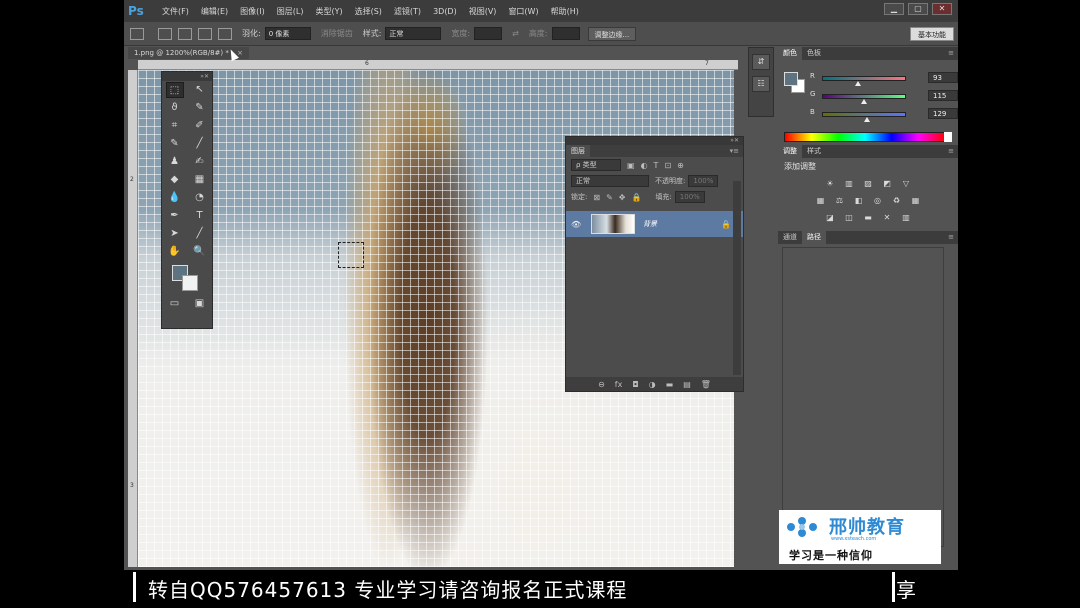 The height and width of the screenshot is (608, 1080). What do you see at coordinates (942, 9) in the screenshot?
I see `close-button: ✕` at bounding box center [942, 9].